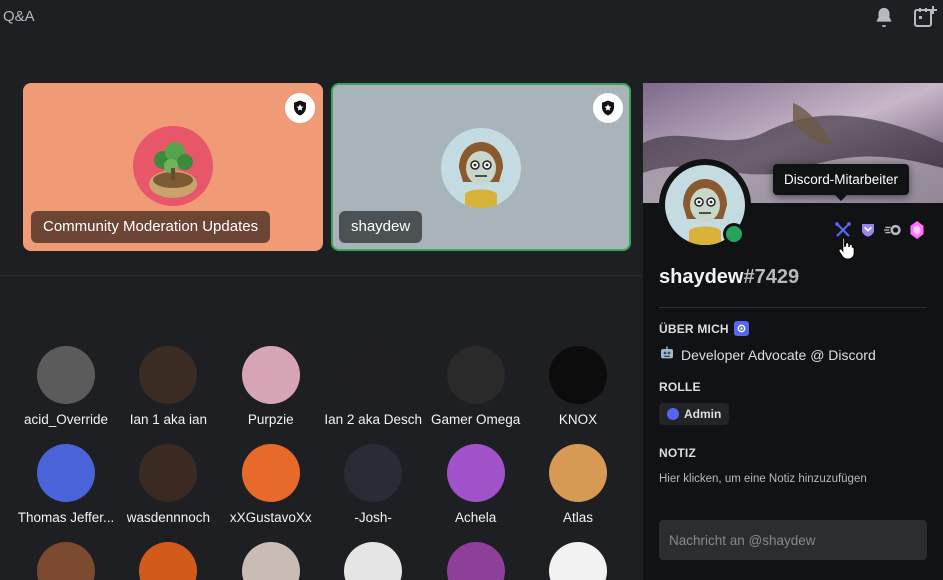 This screenshot has height=580, width=943. Describe the element at coordinates (373, 419) in the screenshot. I see `member-name: Ian 2 aka Desch` at that location.